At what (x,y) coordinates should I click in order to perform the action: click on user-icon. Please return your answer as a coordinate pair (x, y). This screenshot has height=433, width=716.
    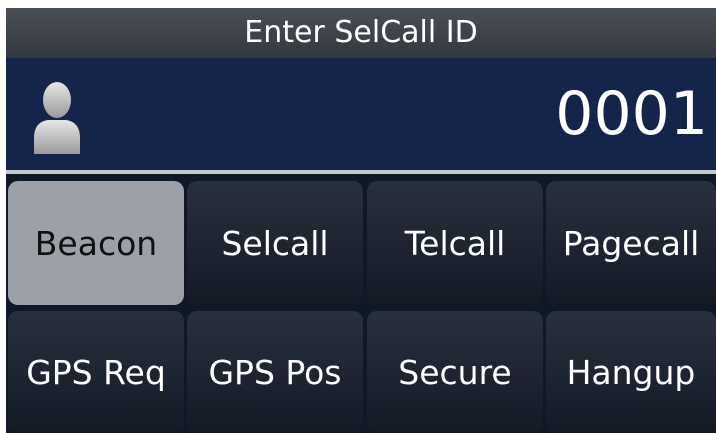
    Looking at the image, I should click on (57, 118).